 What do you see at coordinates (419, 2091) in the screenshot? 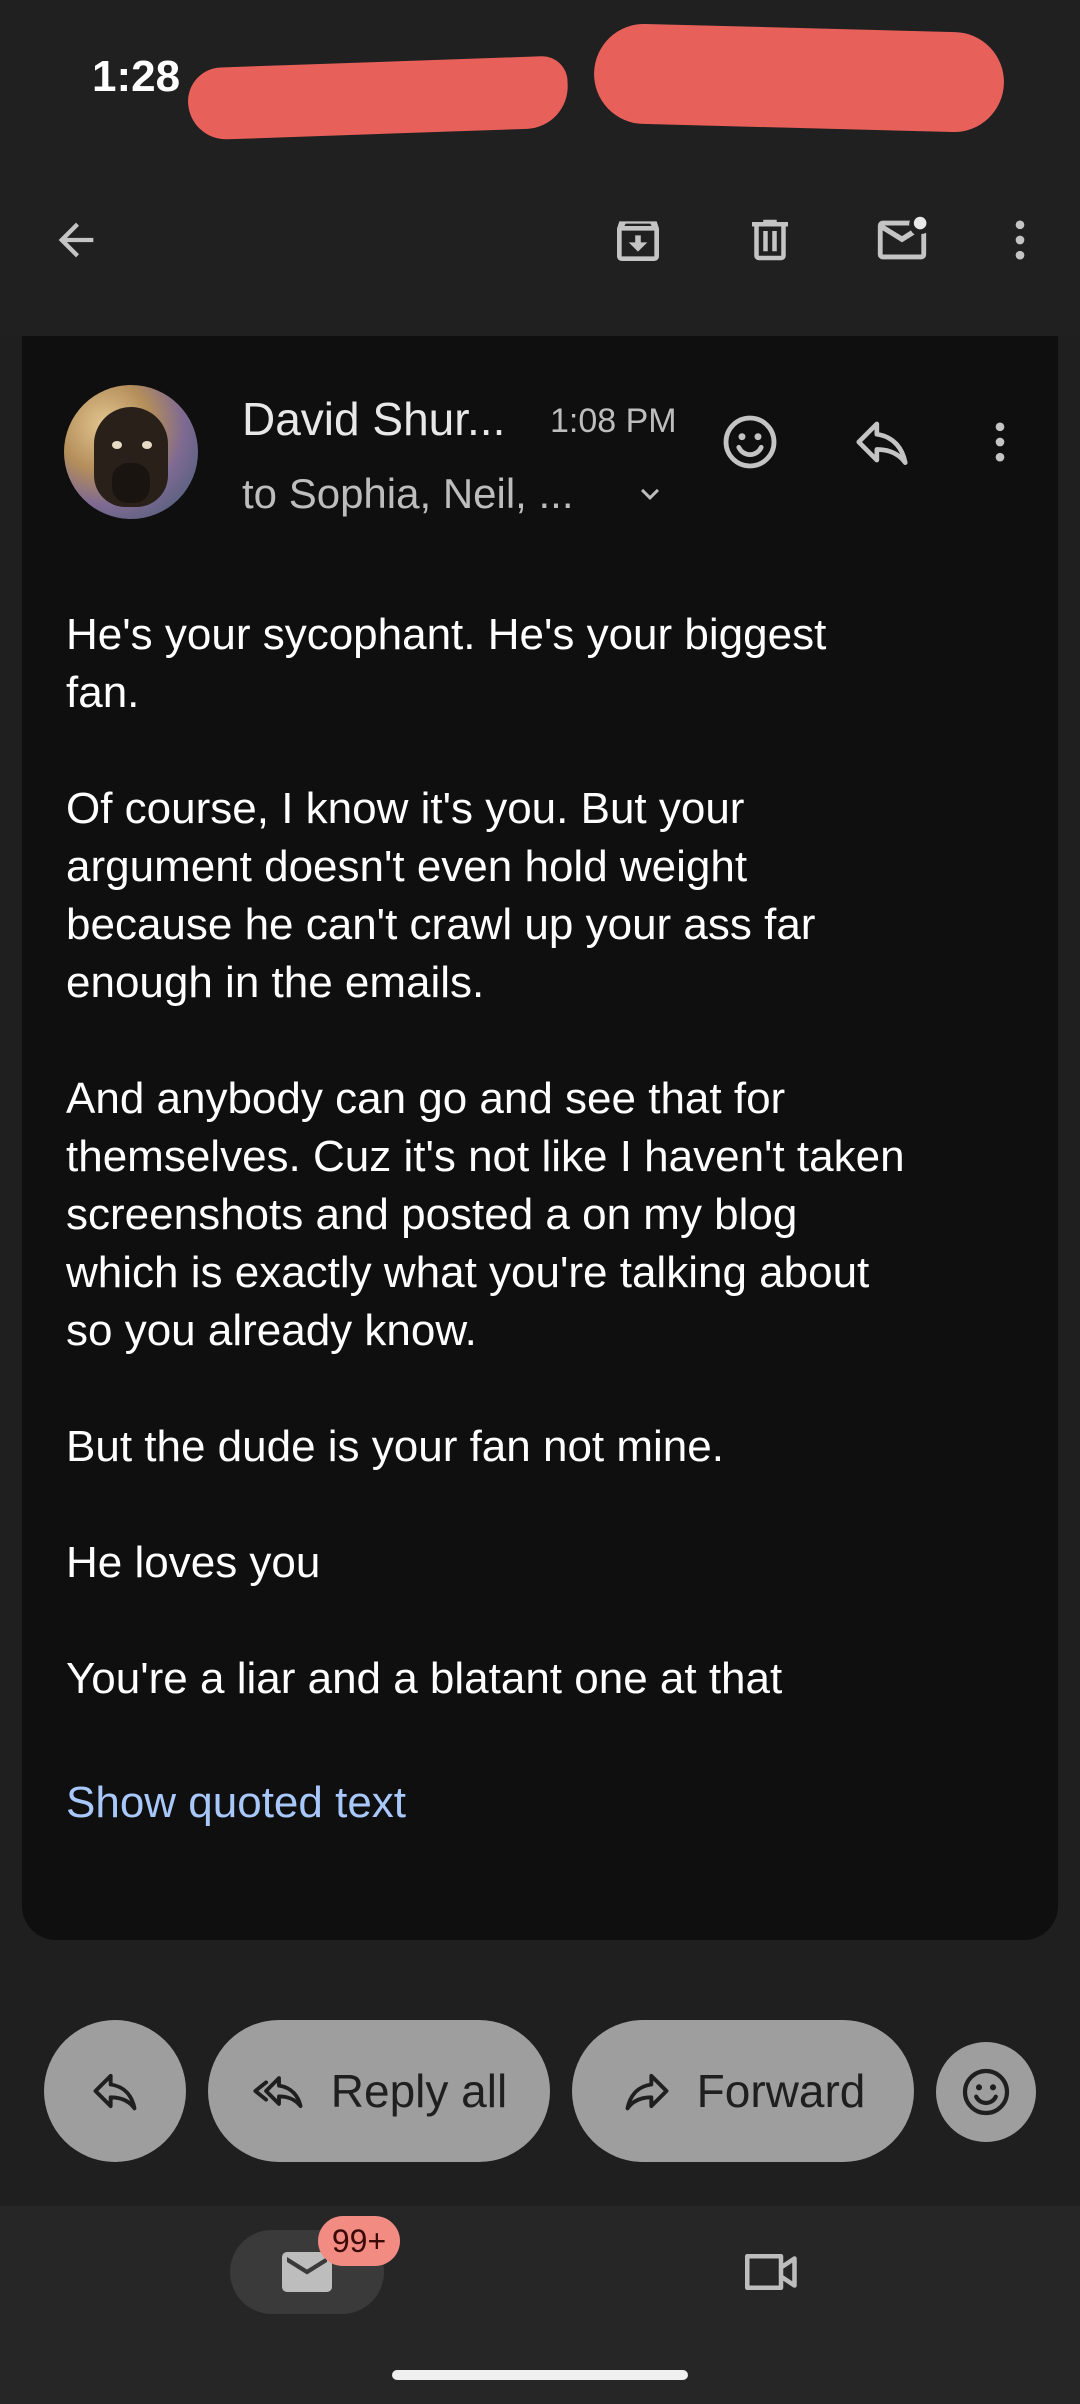
I see `reply-all-label: Reply all` at bounding box center [419, 2091].